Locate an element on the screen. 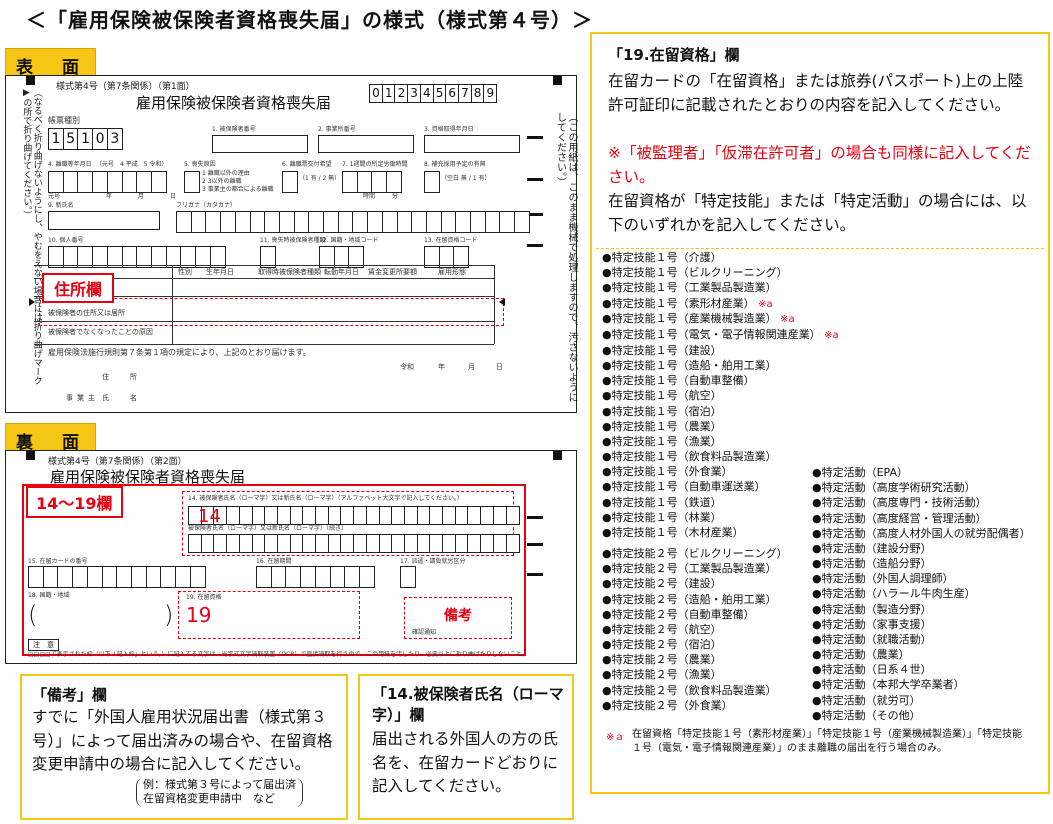  field-7-label: 7. 1週間の所定労働時間 is located at coordinates (375, 164).